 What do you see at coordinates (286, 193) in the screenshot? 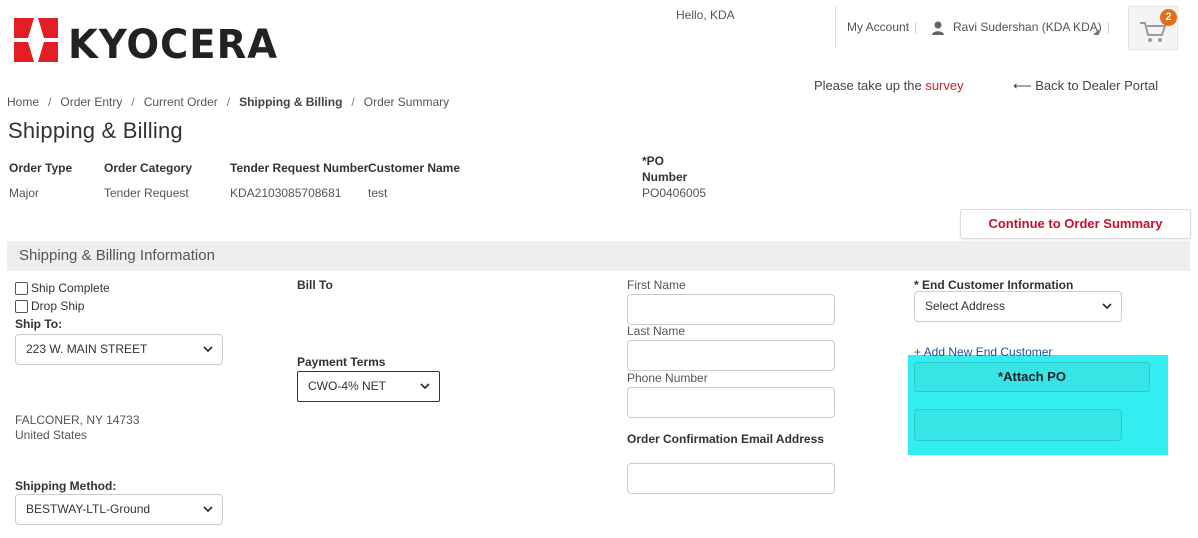
I see `tender-request-number-value: KDA2103085708681` at bounding box center [286, 193].